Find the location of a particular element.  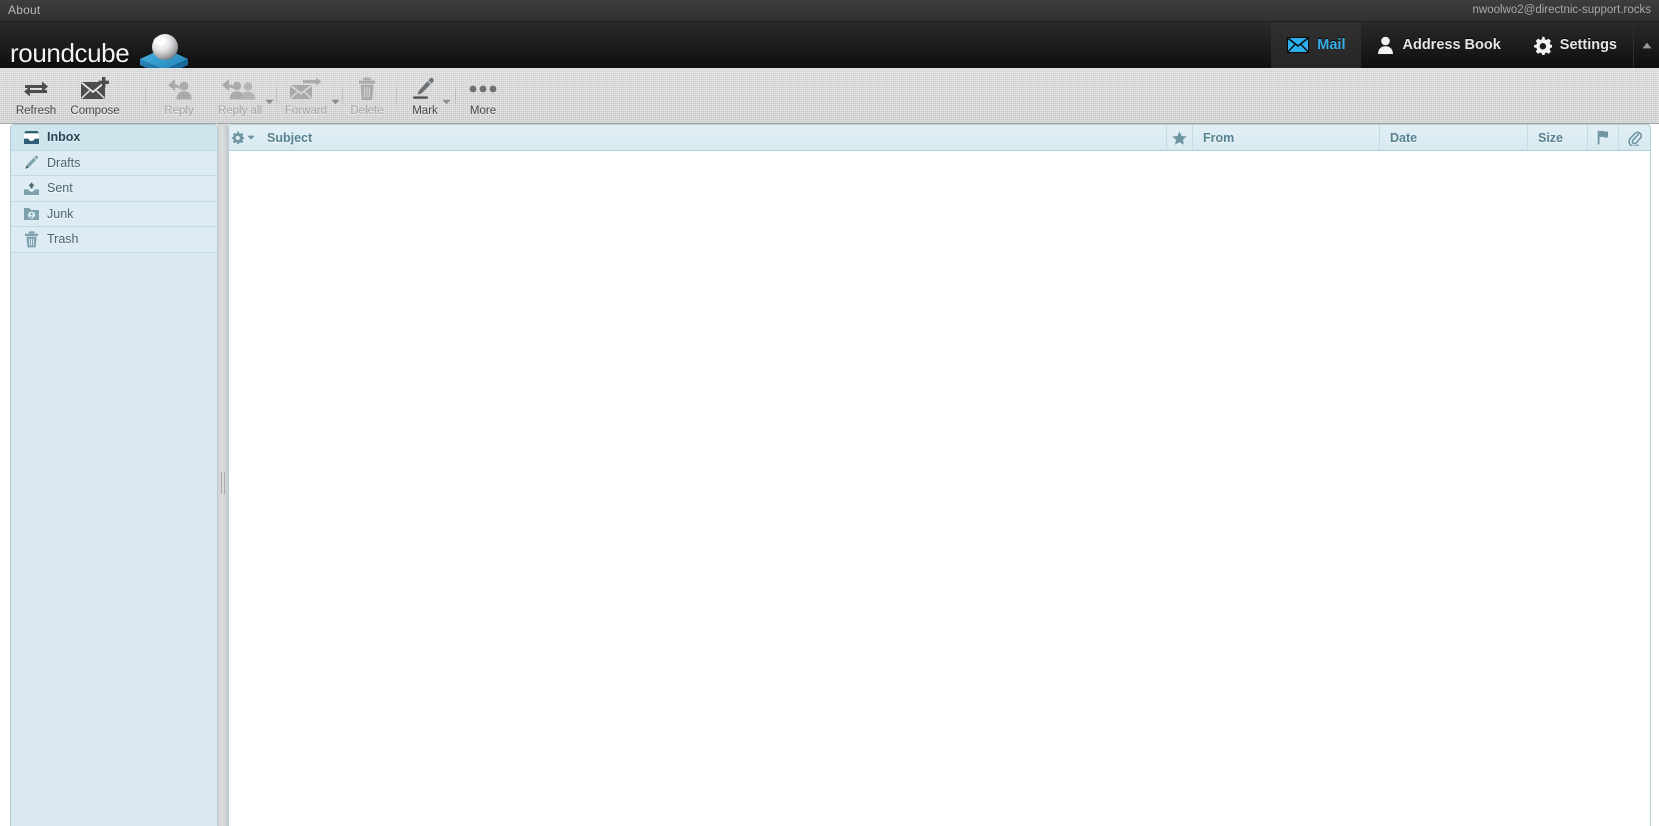

panel-splitter is located at coordinates (223, 475).